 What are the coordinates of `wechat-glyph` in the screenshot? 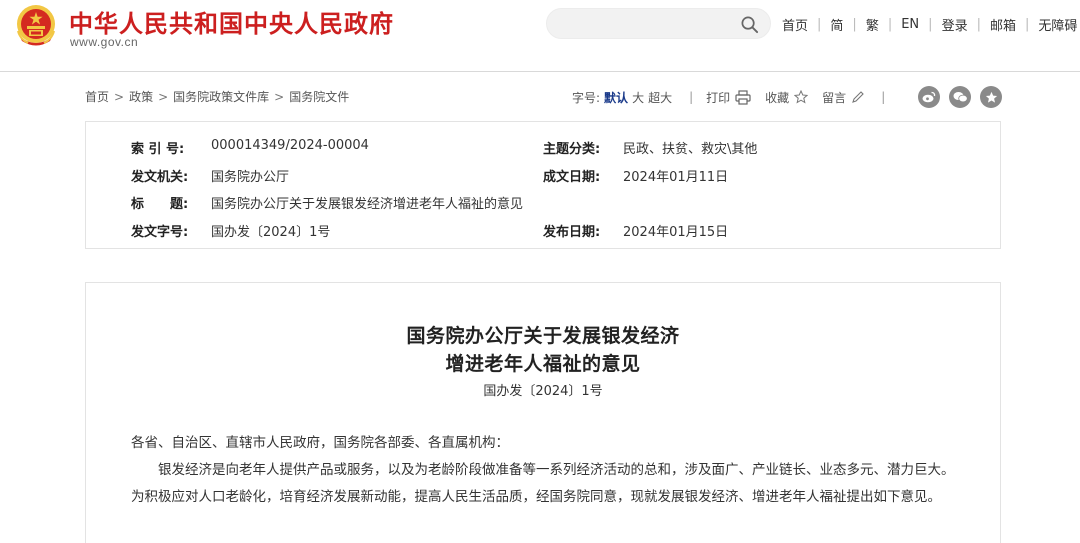 It's located at (960, 97).